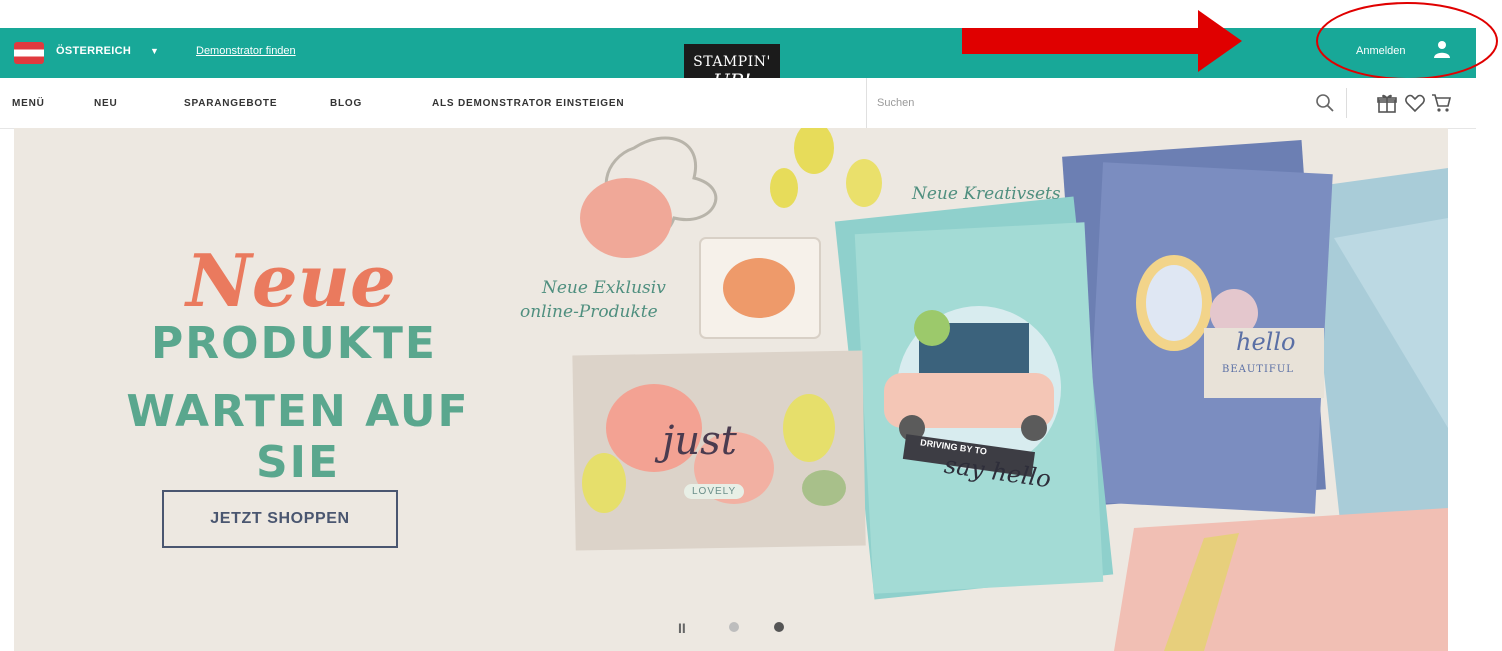 The image size is (1502, 651). What do you see at coordinates (1266, 342) in the screenshot?
I see `card-text-hello: hello` at bounding box center [1266, 342].